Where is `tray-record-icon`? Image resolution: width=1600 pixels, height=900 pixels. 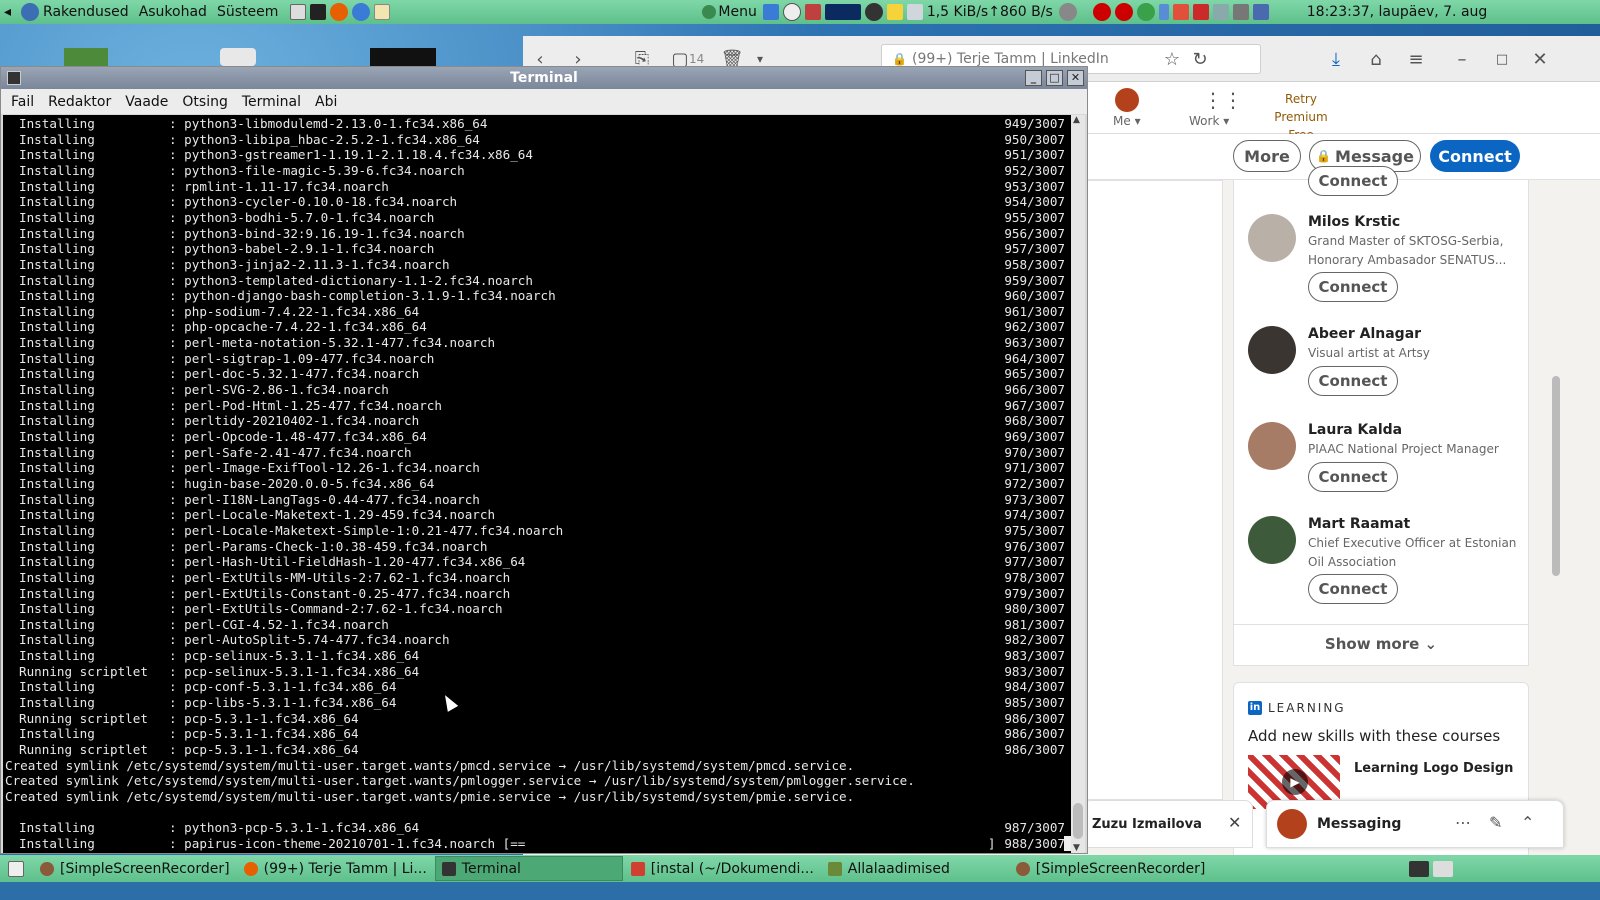 tray-record-icon is located at coordinates (1102, 12).